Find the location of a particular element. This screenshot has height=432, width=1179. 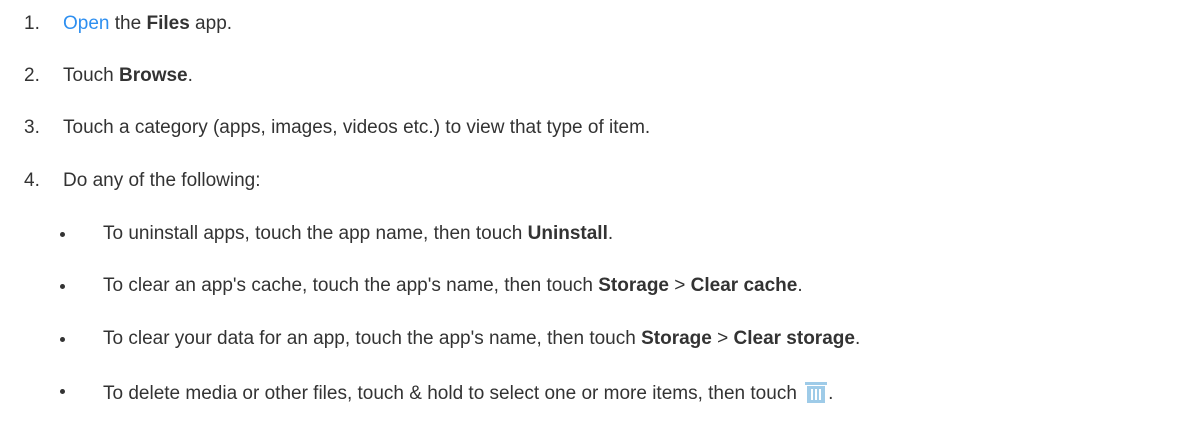

files-app-label: Files is located at coordinates (168, 23).